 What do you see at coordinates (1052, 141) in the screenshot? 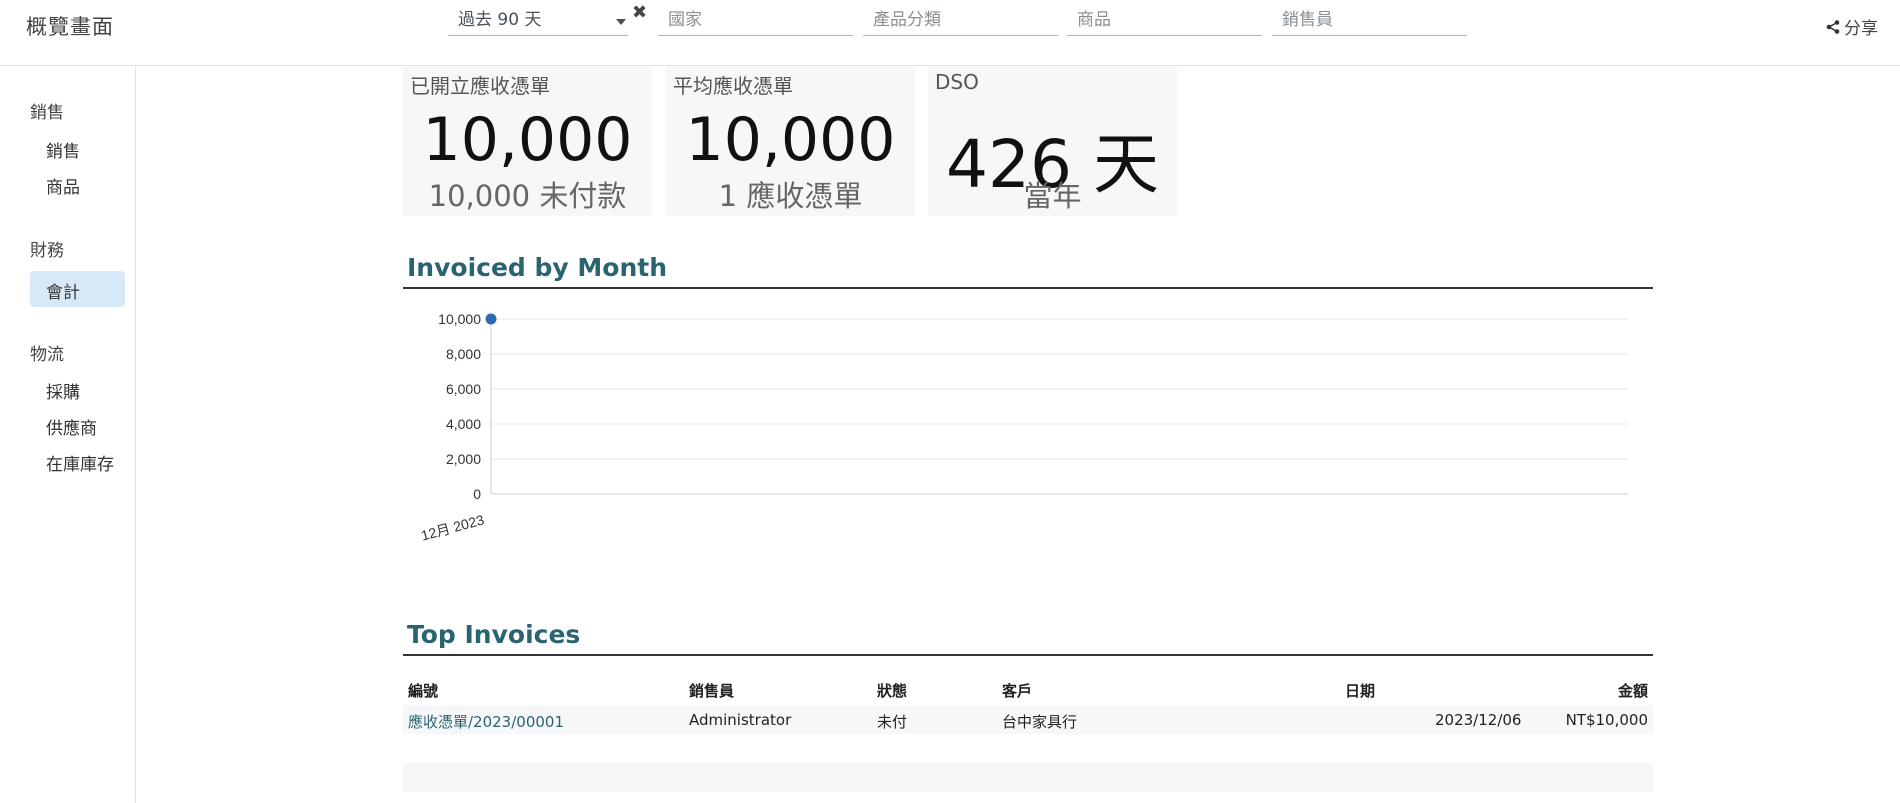
I see `kpi-card-dso: DSO 426 天 當年` at bounding box center [1052, 141].